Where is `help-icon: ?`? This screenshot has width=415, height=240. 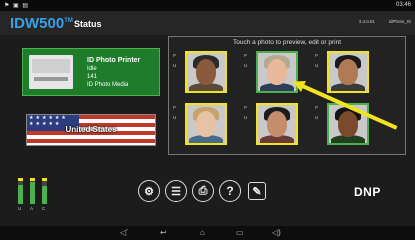 help-icon: ? is located at coordinates (230, 191).